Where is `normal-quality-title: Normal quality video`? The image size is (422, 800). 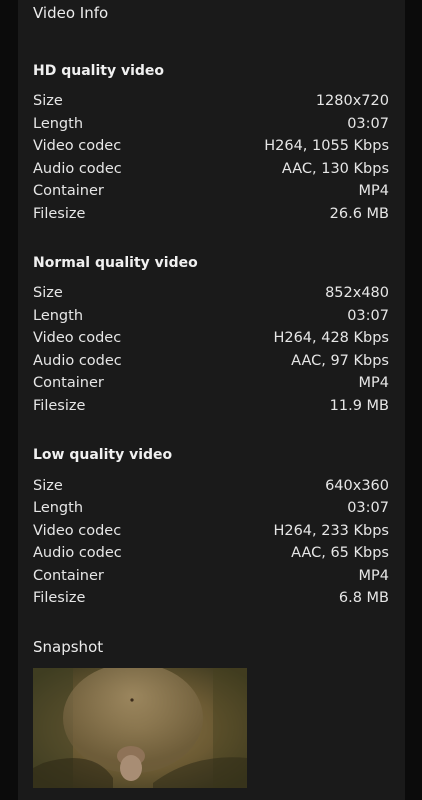 normal-quality-title: Normal quality video is located at coordinates (115, 263).